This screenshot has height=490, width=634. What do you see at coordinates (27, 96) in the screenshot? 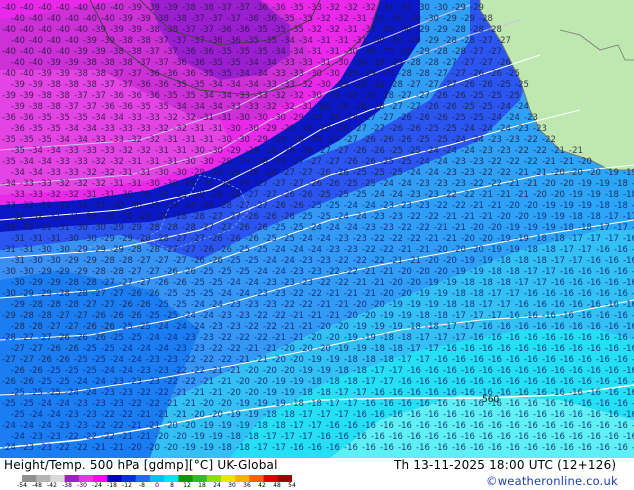
I see `temperature-label: -39` at bounding box center [27, 96].